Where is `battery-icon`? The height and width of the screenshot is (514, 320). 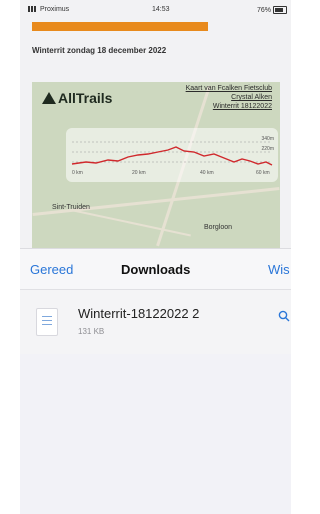
battery-icon is located at coordinates (280, 10).